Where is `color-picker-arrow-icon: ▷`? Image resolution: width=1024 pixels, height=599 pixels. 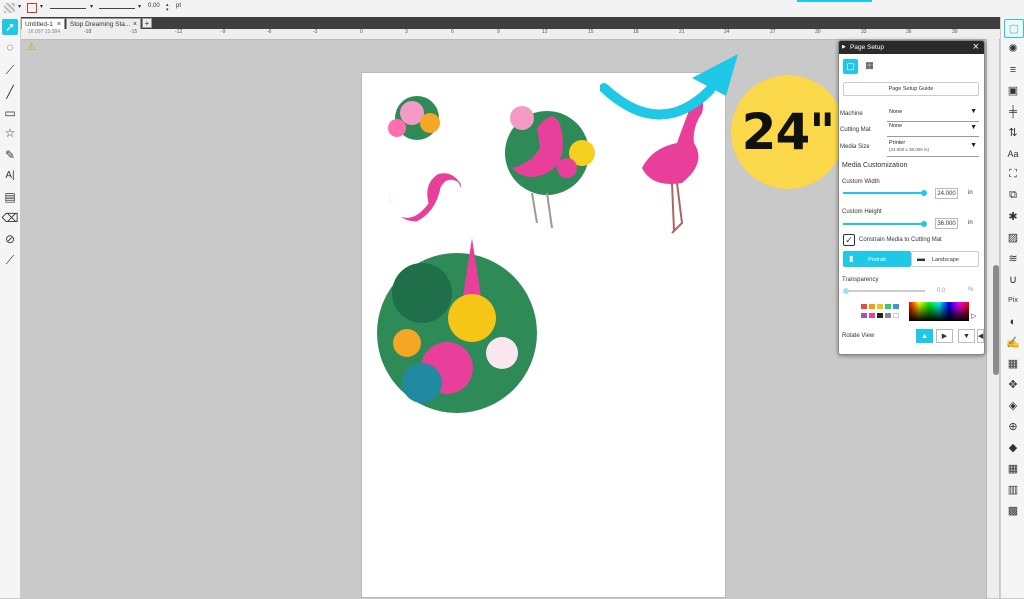
color-picker-arrow-icon: ▷ is located at coordinates (973, 316).